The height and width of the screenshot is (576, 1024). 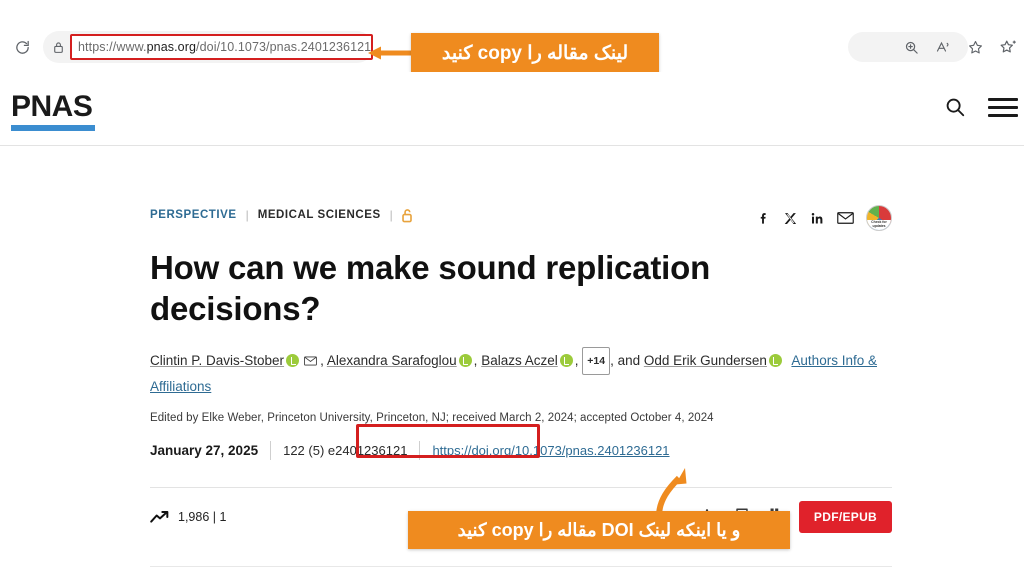 I want to click on content-divider, so click(x=521, y=566).